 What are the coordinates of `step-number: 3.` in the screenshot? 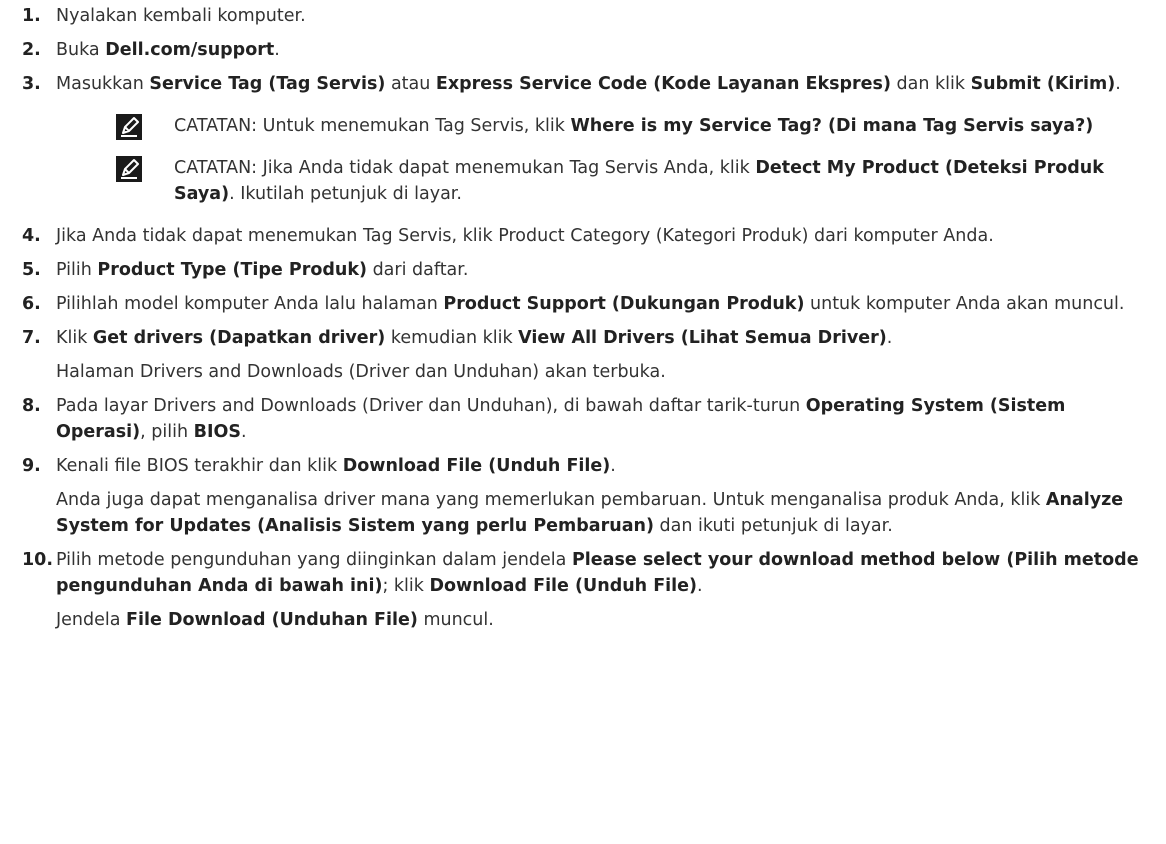 It's located at (31, 84).